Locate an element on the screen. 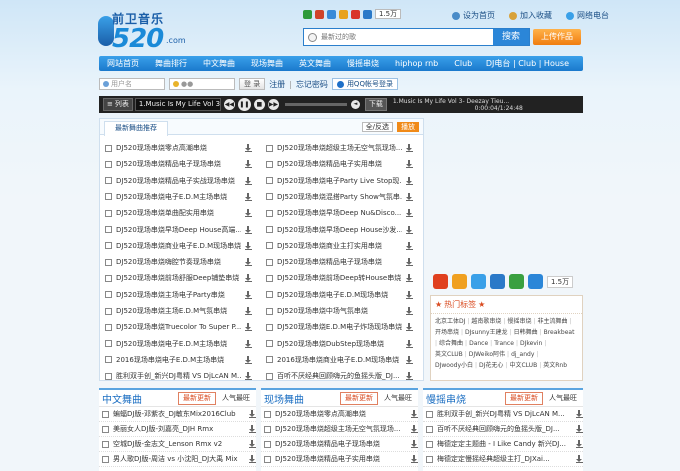  hot-tag: 中文CLUB is located at coordinates (523, 365).